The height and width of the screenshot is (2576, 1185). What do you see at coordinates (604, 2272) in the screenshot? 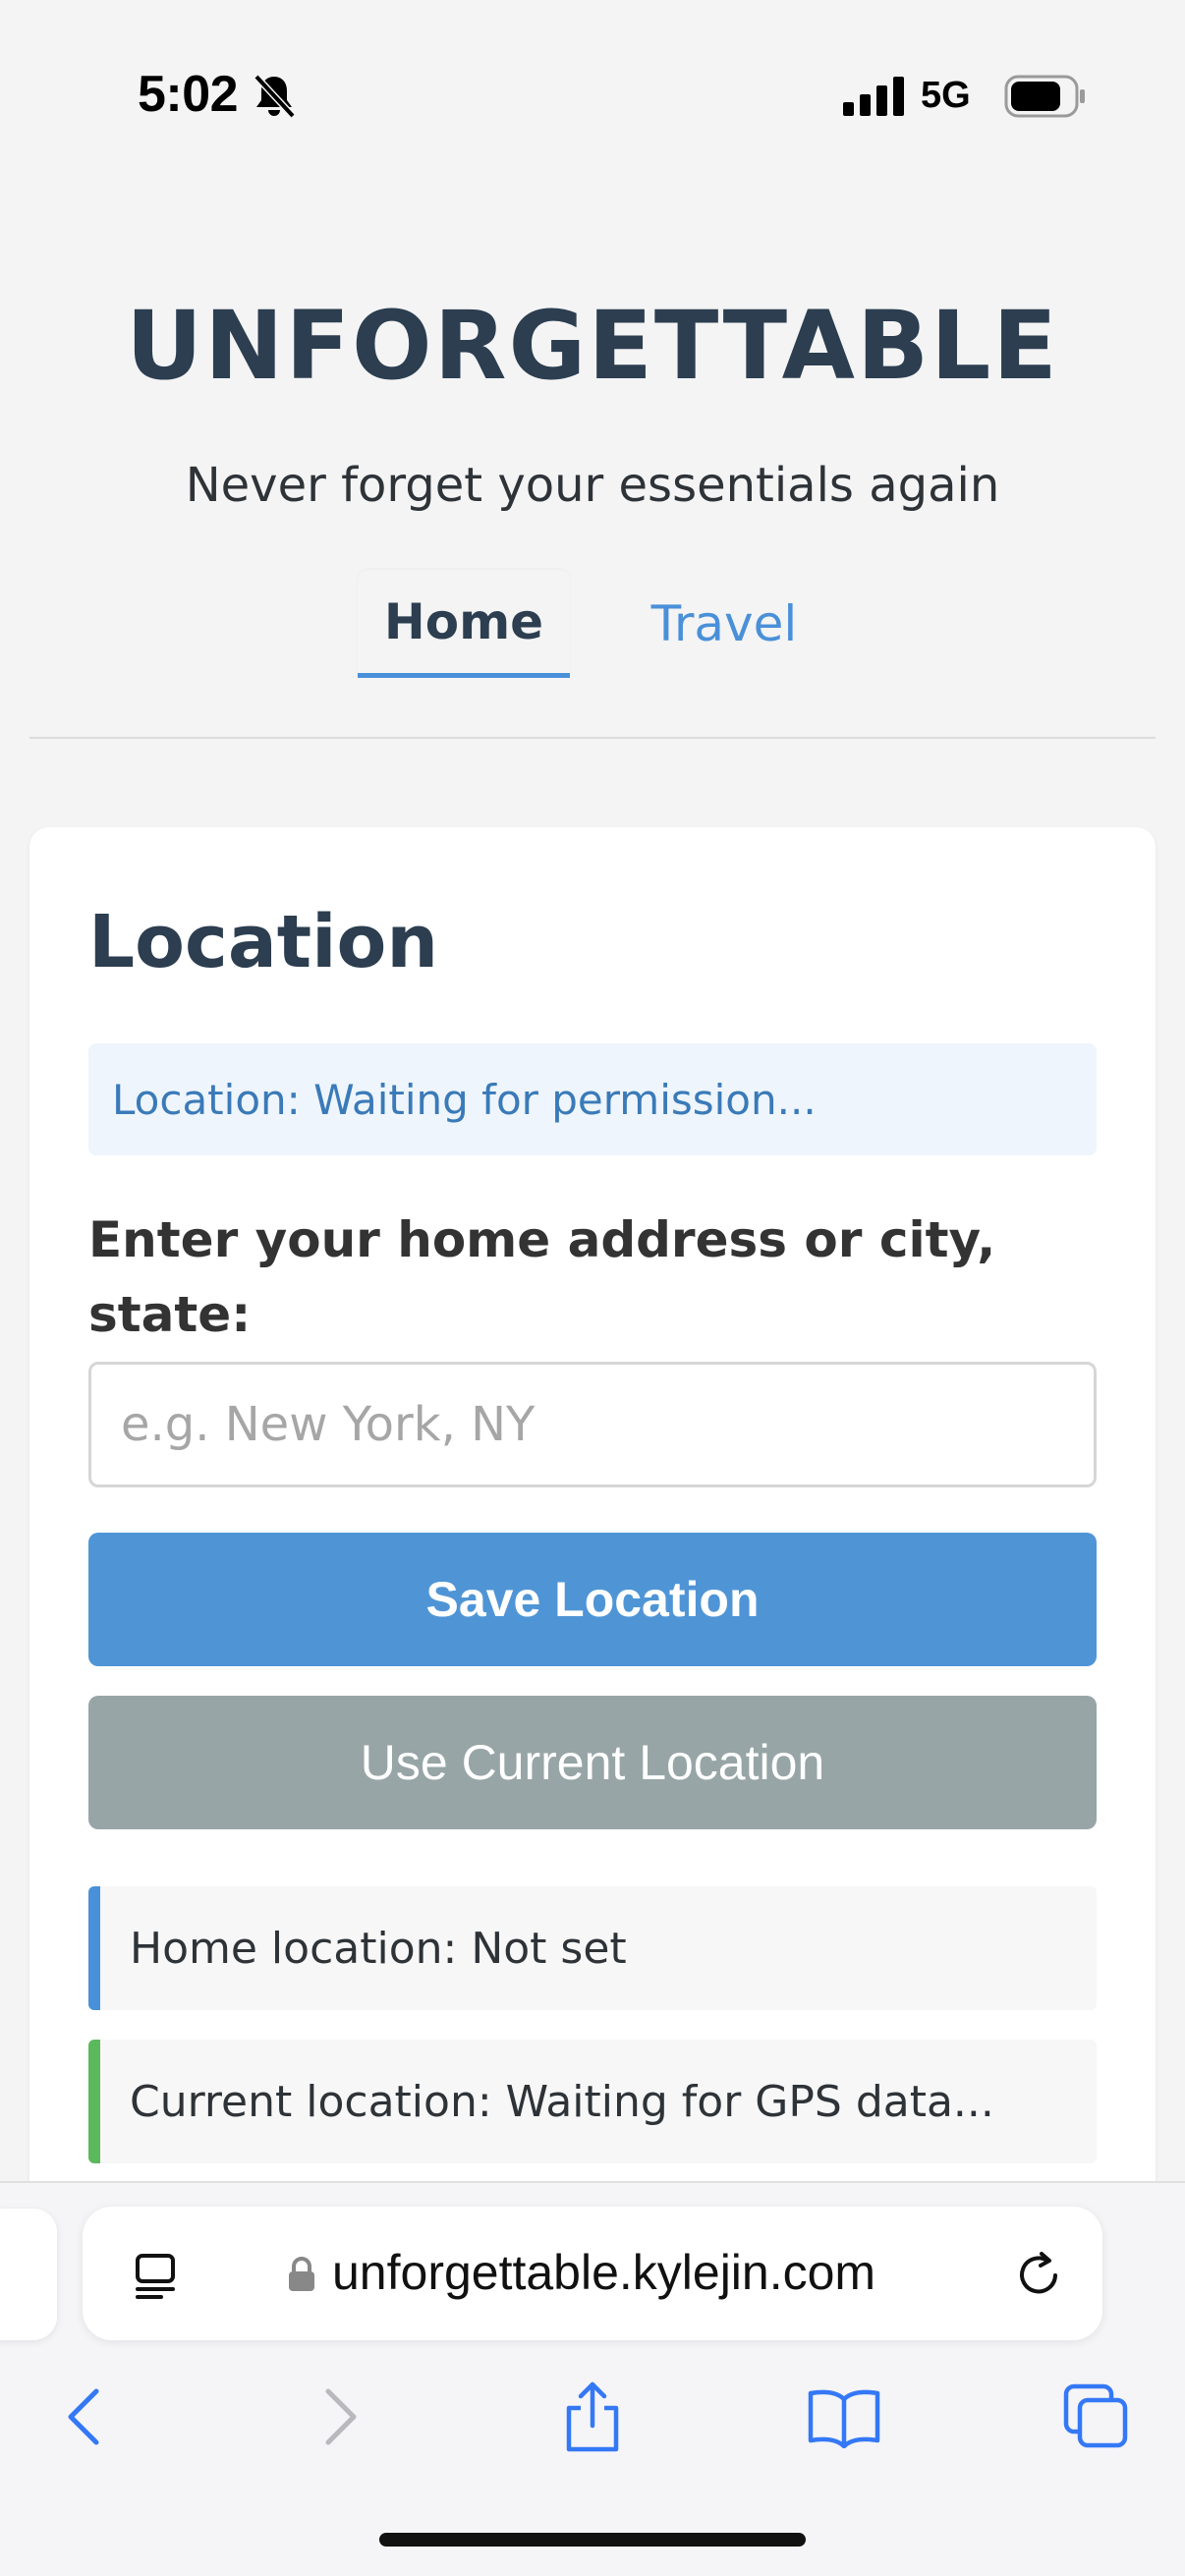
I see `url-text: unforgettable.kylejin.com` at bounding box center [604, 2272].